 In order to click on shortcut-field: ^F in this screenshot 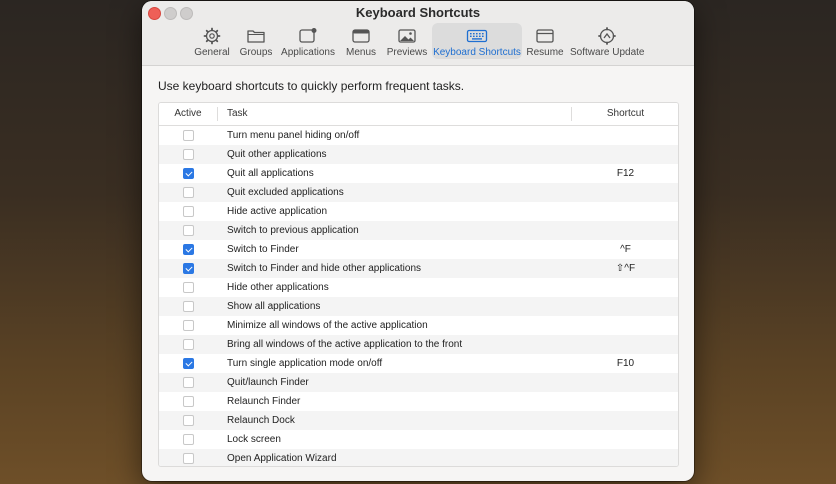, I will do `click(625, 249)`.